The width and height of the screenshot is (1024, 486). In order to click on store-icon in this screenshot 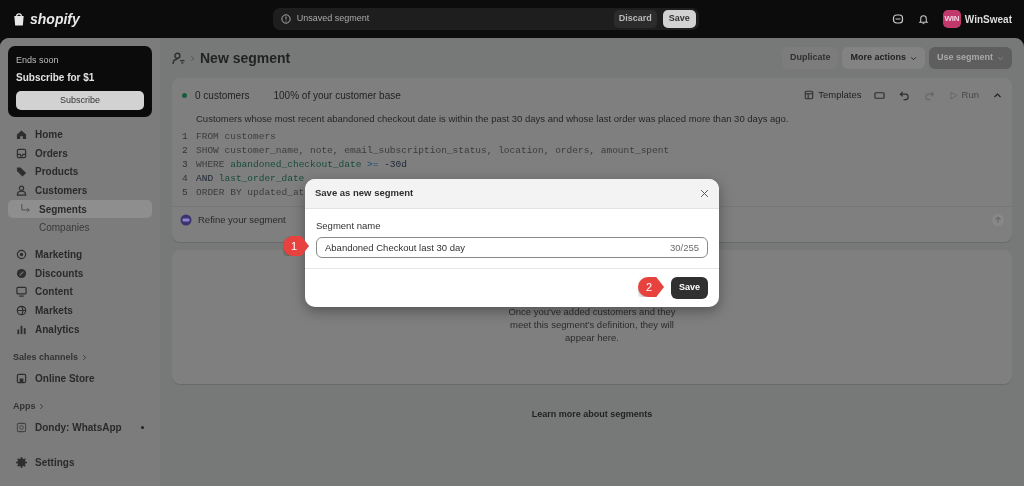, I will do `click(21, 378)`.